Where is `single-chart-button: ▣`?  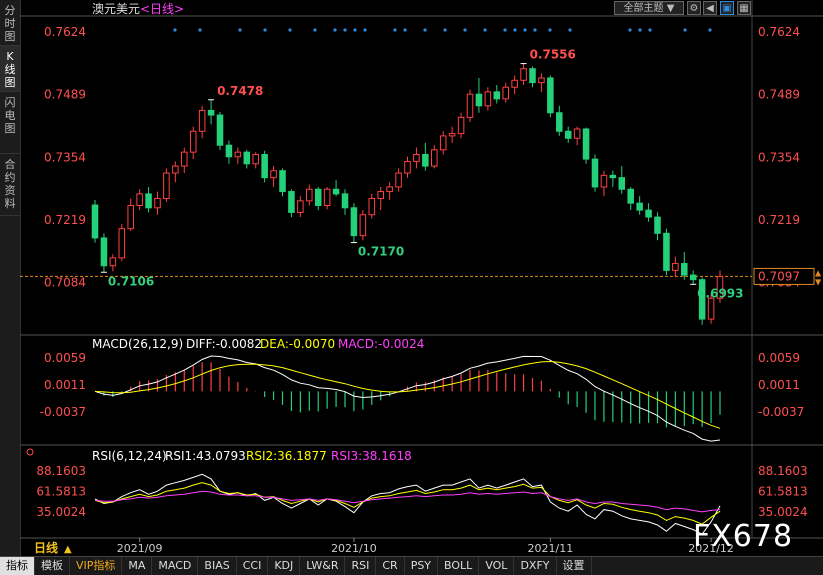
single-chart-button: ▣ is located at coordinates (727, 8).